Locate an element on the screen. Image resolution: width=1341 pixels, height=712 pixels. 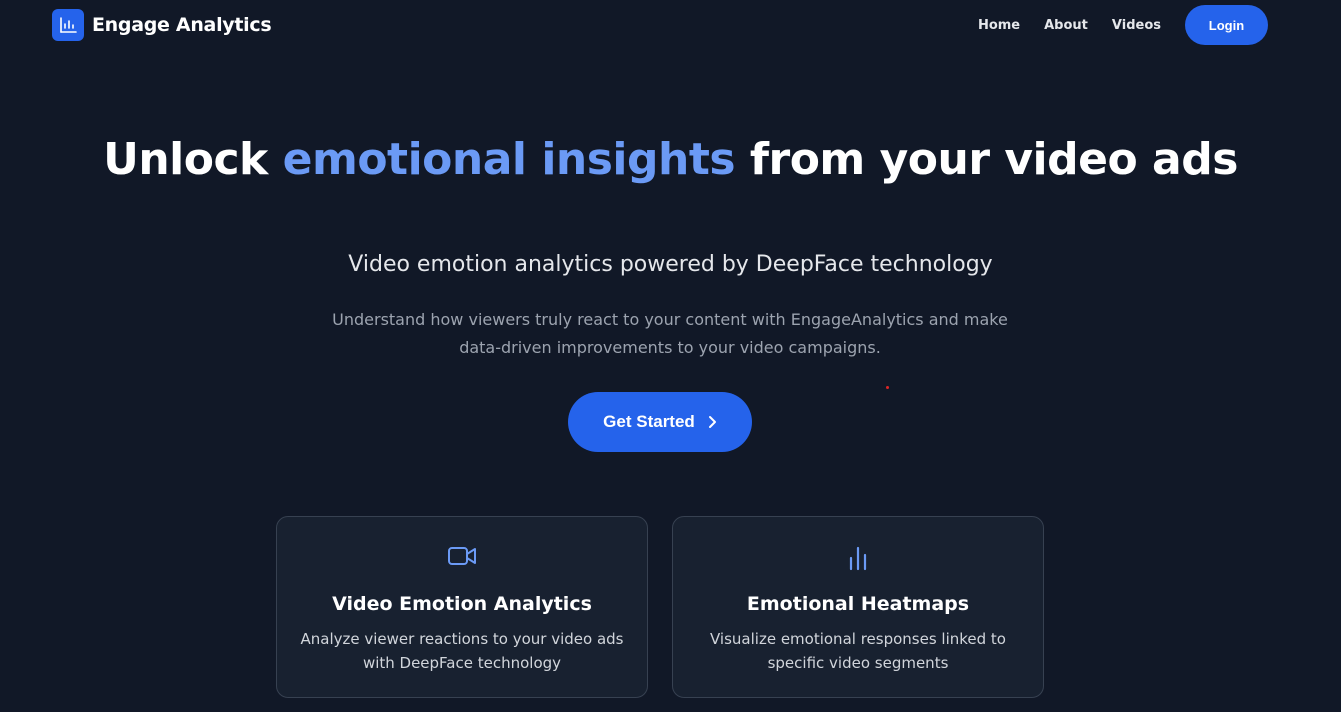
get-started-button: Get Started is located at coordinates (660, 422).